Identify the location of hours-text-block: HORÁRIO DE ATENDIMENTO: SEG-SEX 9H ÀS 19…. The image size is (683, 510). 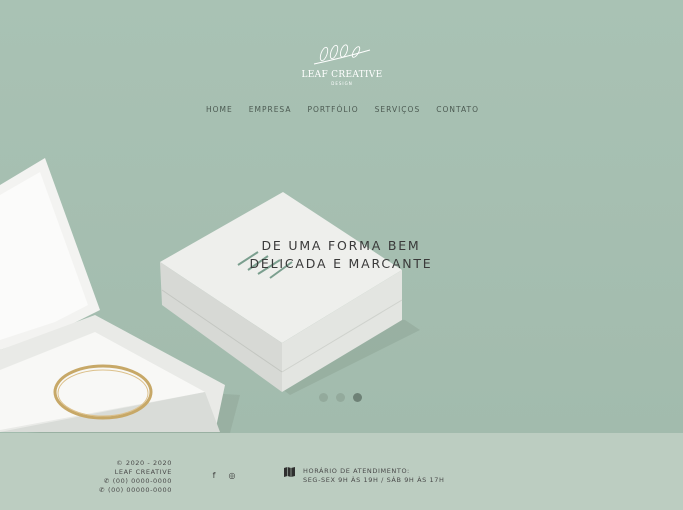
(373, 476).